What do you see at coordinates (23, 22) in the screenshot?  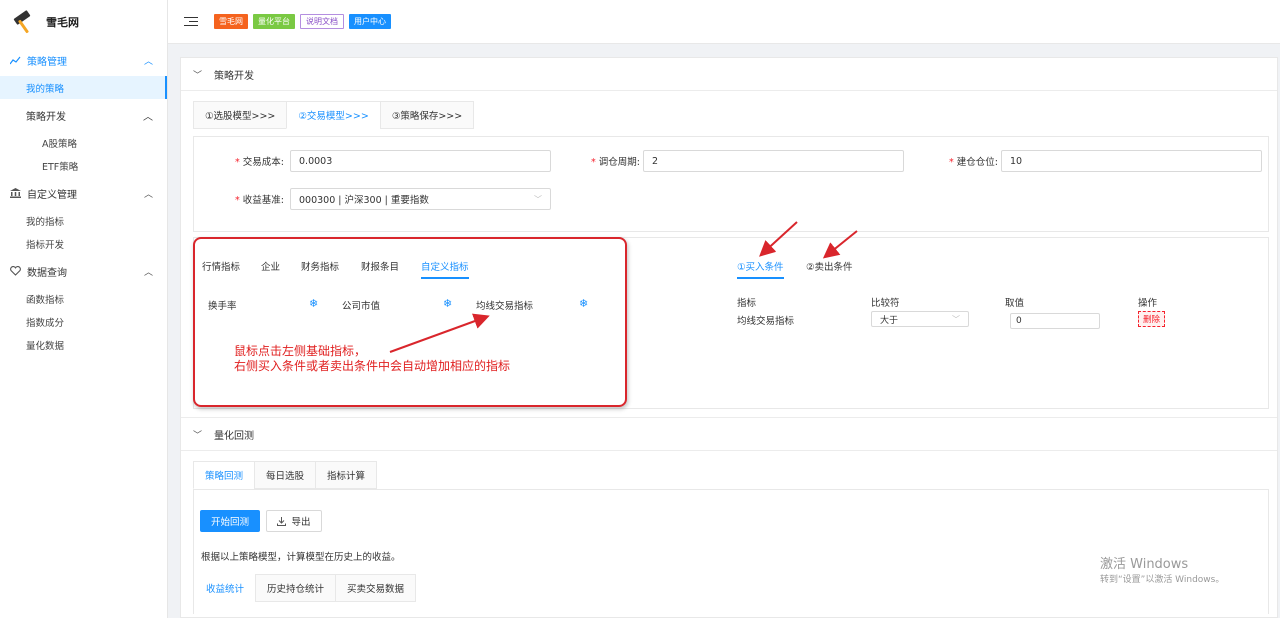 I see `hammer-logo-icon` at bounding box center [23, 22].